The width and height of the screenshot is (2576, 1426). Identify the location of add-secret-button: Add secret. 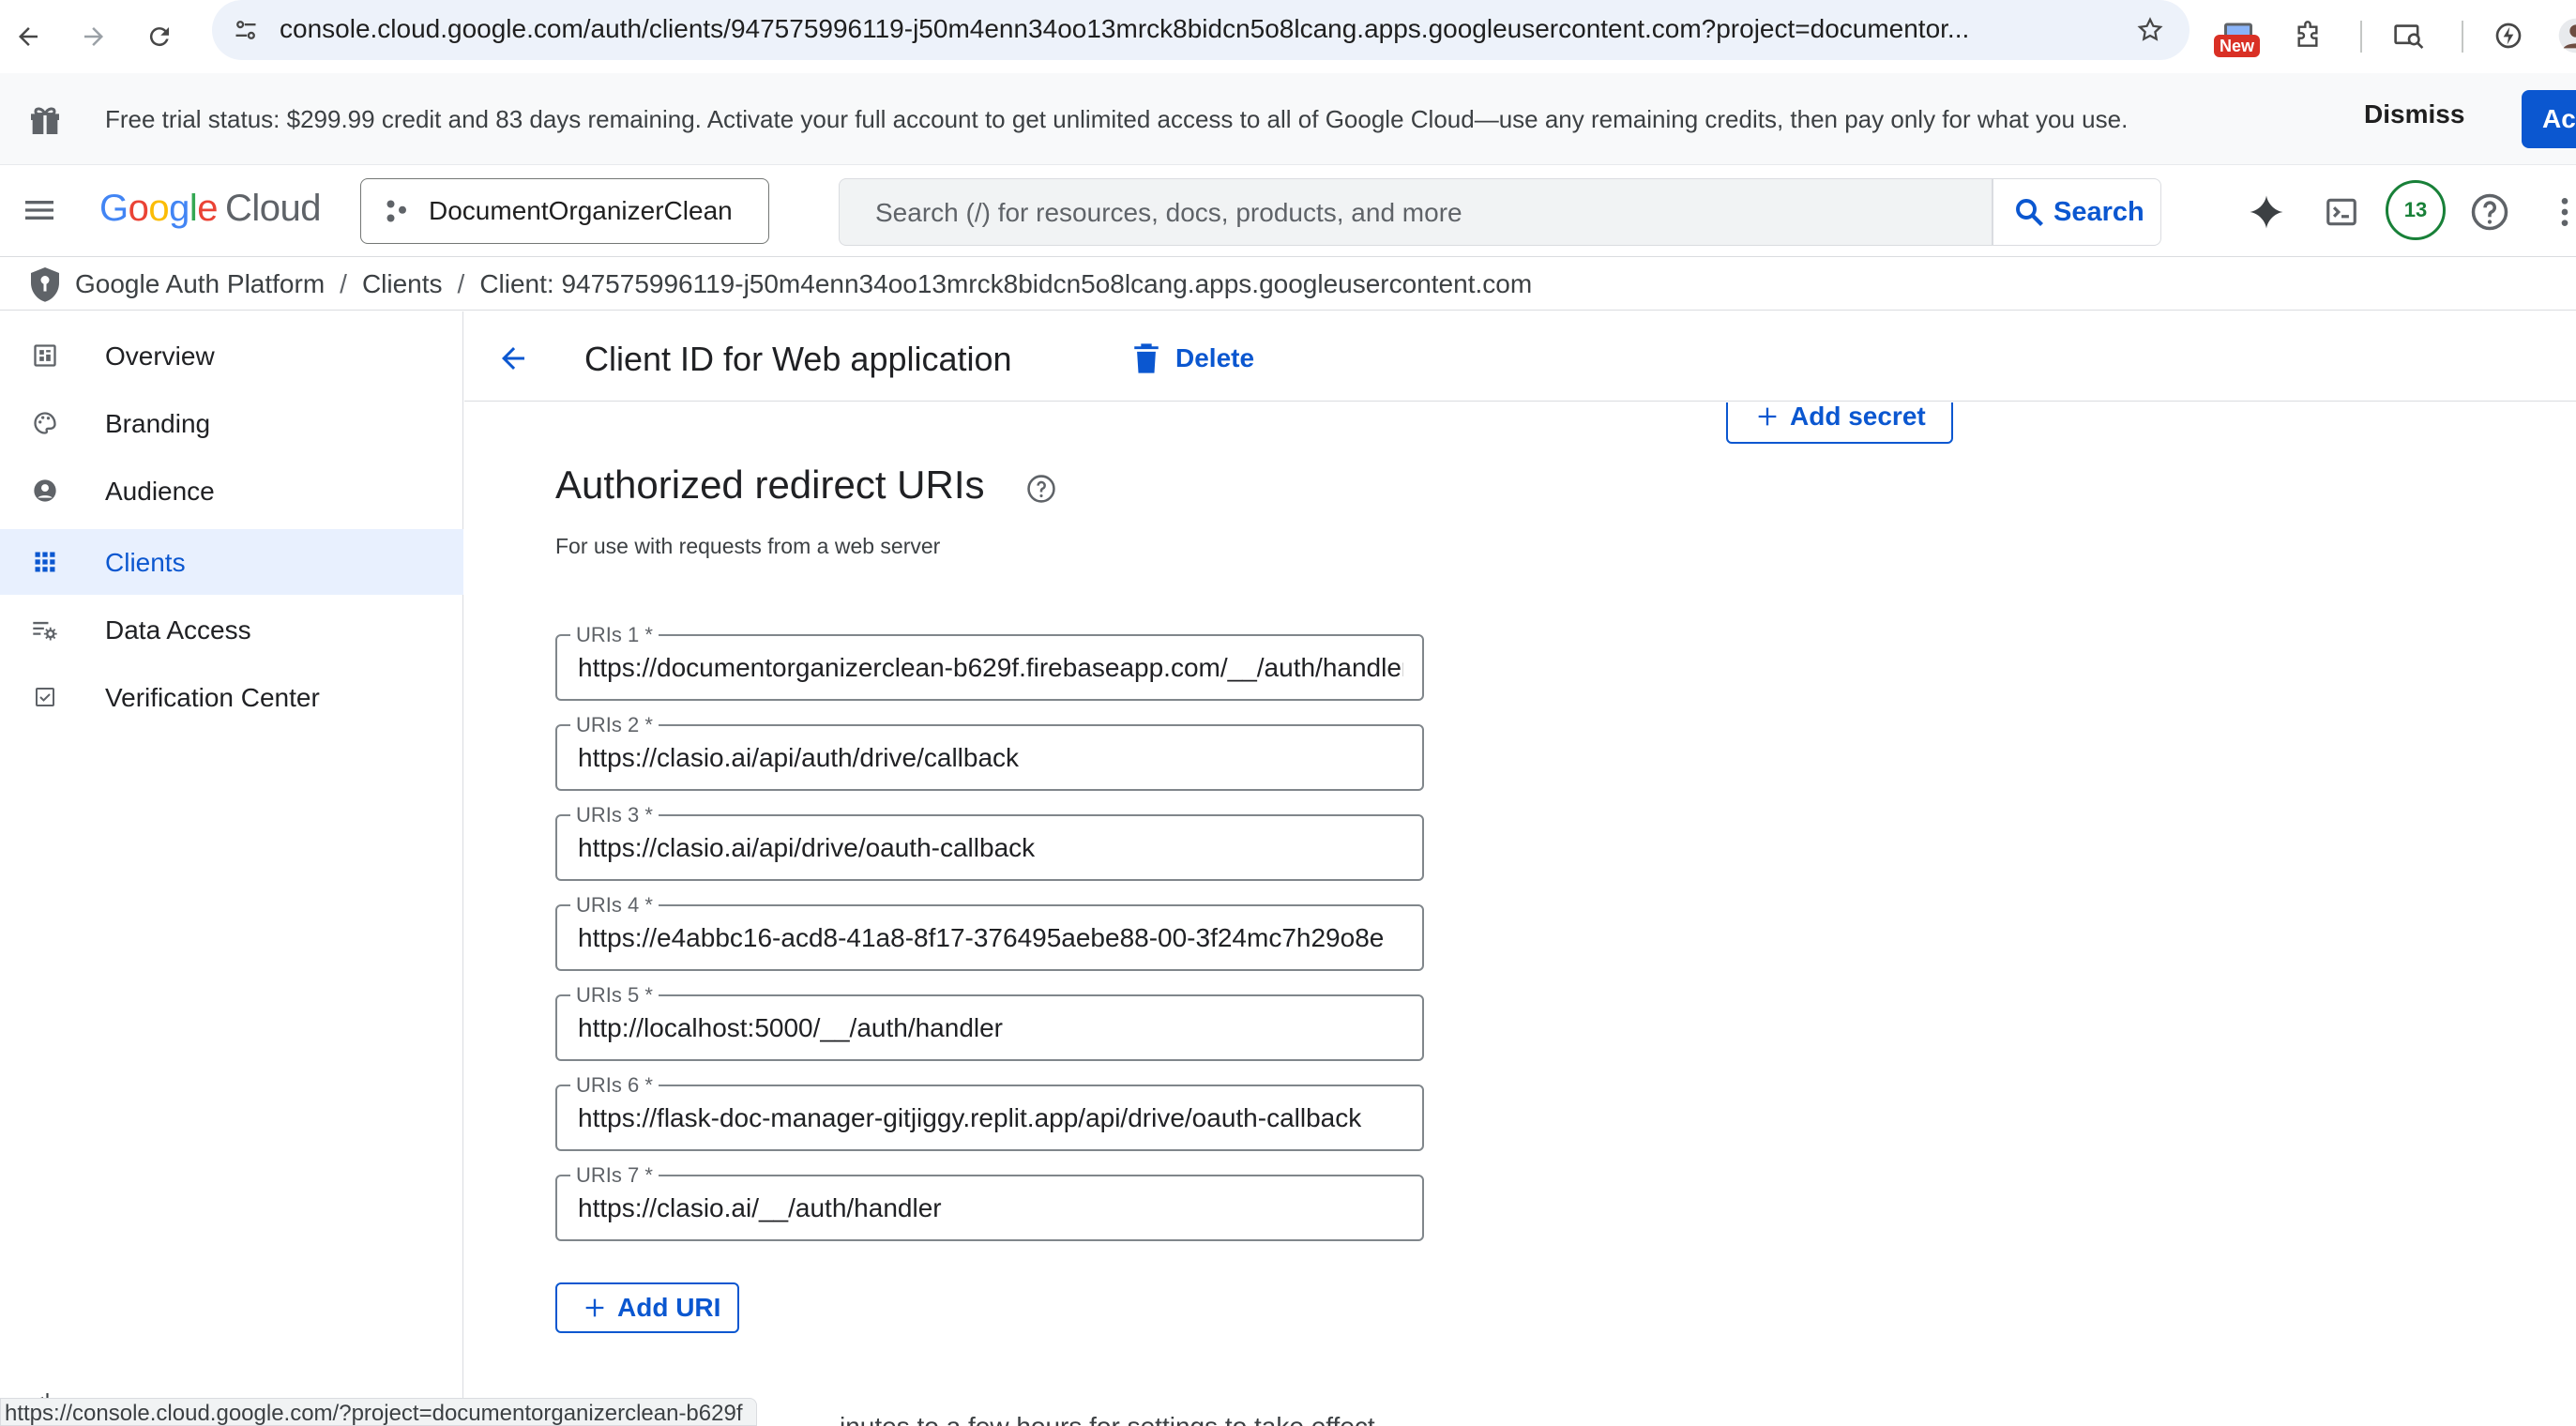
(1839, 423).